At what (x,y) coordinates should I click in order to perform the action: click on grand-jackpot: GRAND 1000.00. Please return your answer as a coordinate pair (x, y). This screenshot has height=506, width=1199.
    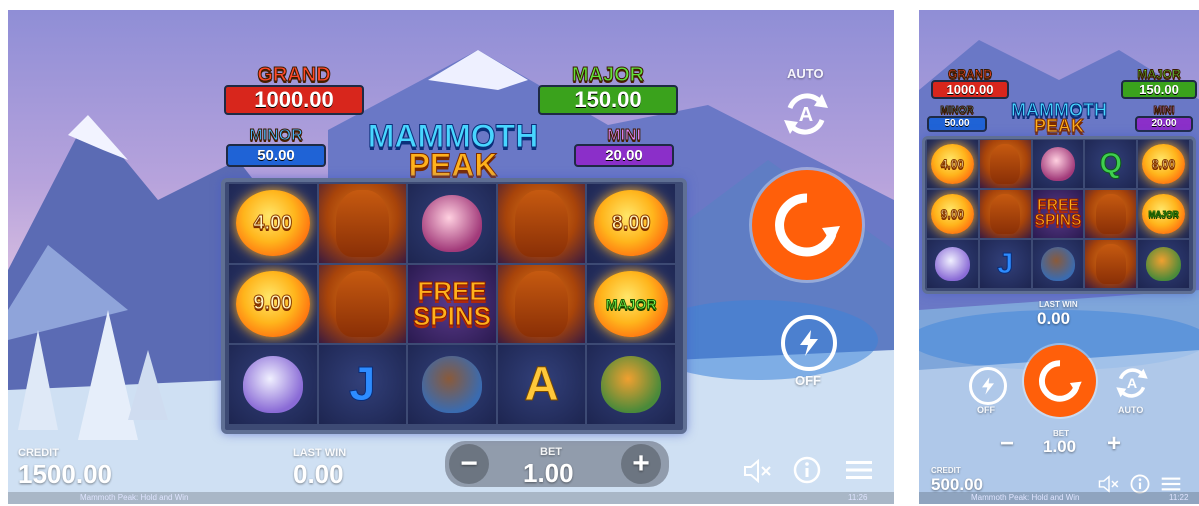
    Looking at the image, I should click on (970, 83).